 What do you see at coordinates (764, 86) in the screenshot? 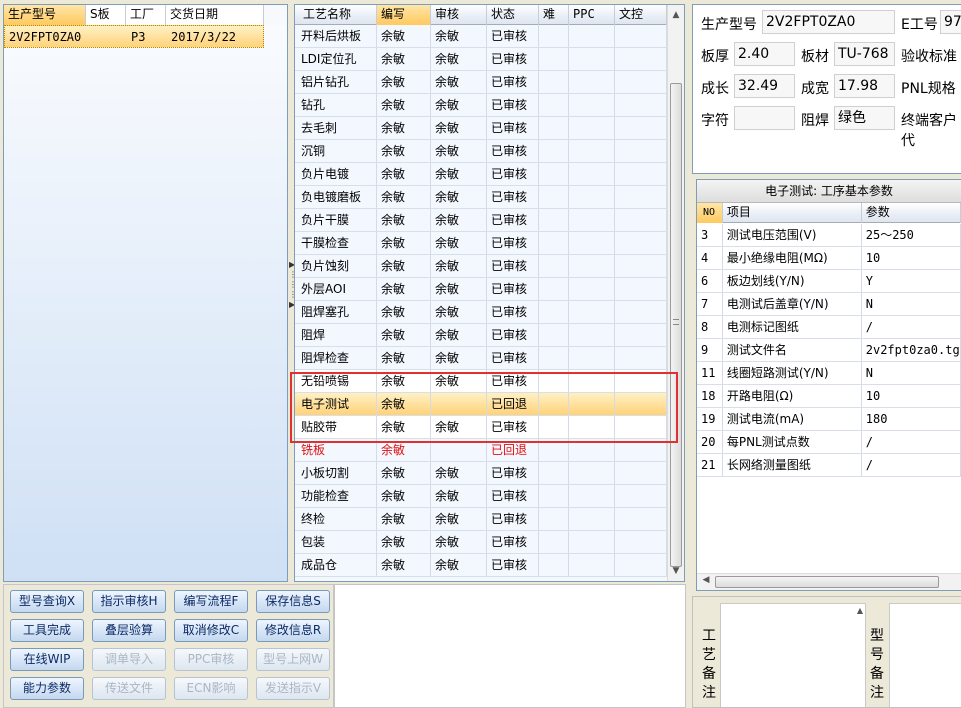
I see `length-field: 32.49` at bounding box center [764, 86].